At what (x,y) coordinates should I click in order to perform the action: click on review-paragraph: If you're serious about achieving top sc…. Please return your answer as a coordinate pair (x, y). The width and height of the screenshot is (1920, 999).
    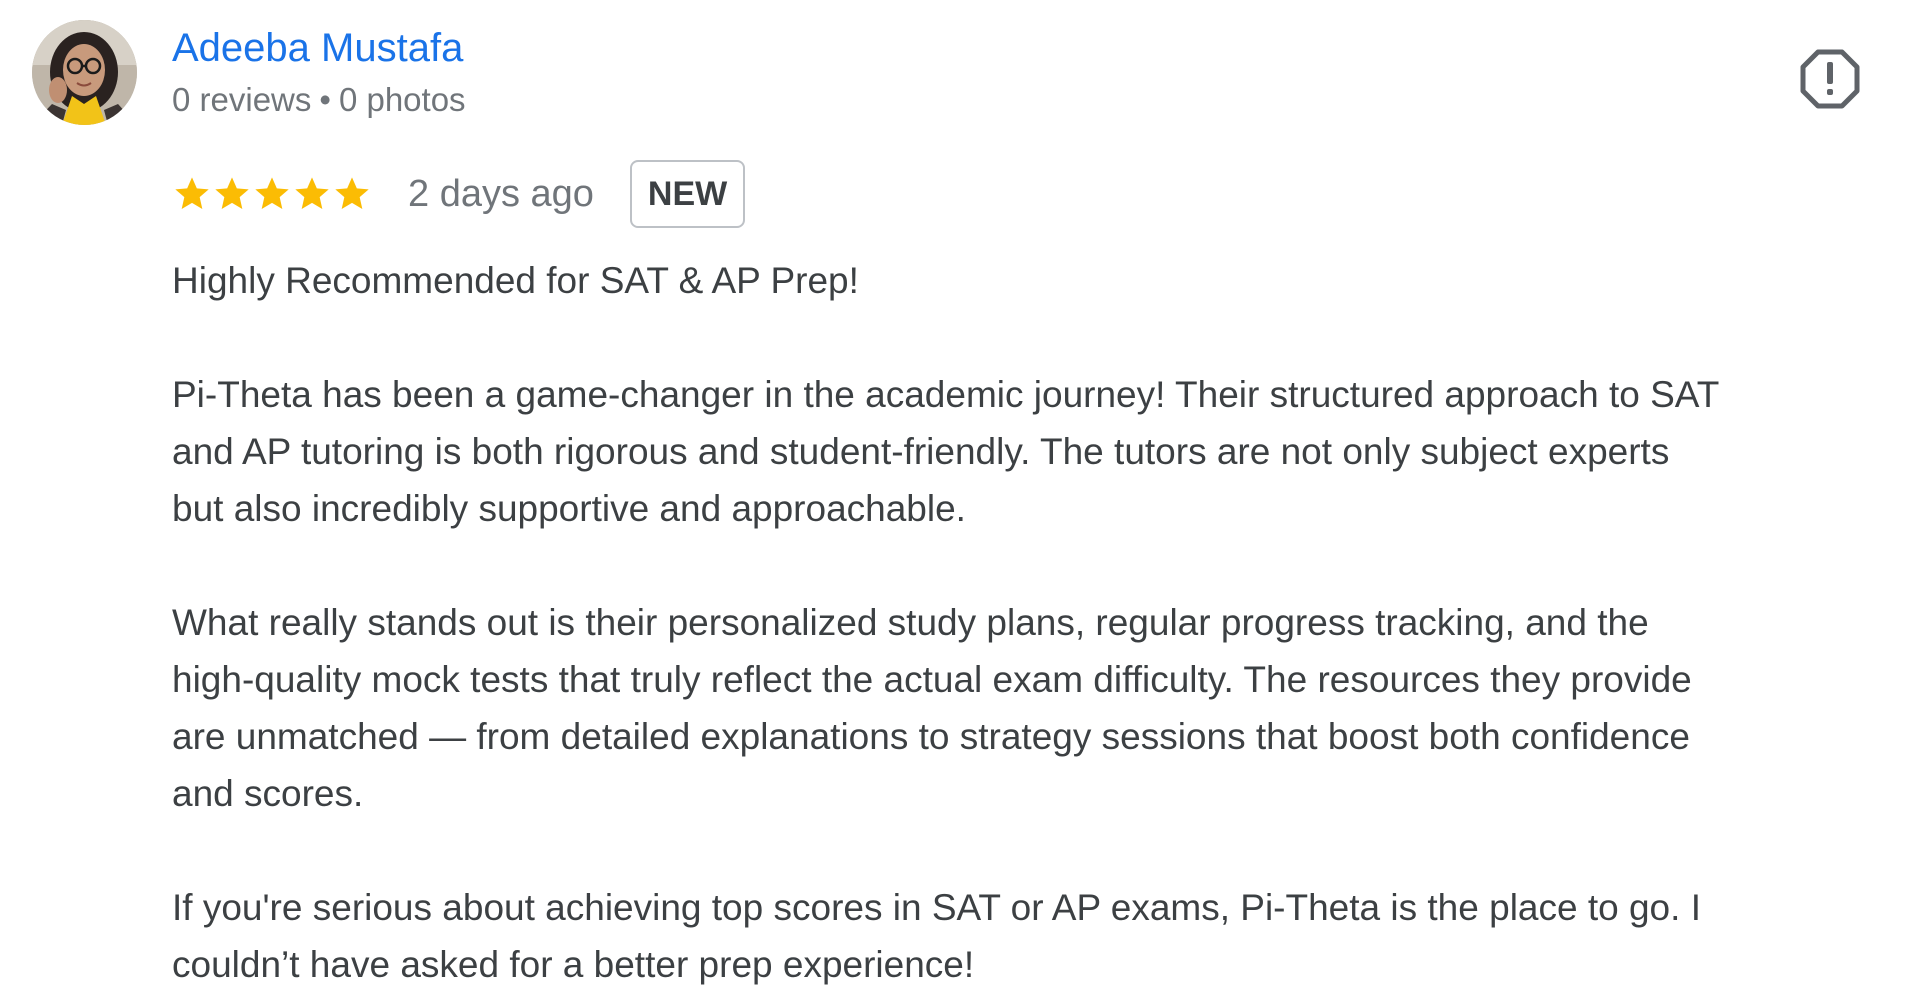
    Looking at the image, I should click on (936, 936).